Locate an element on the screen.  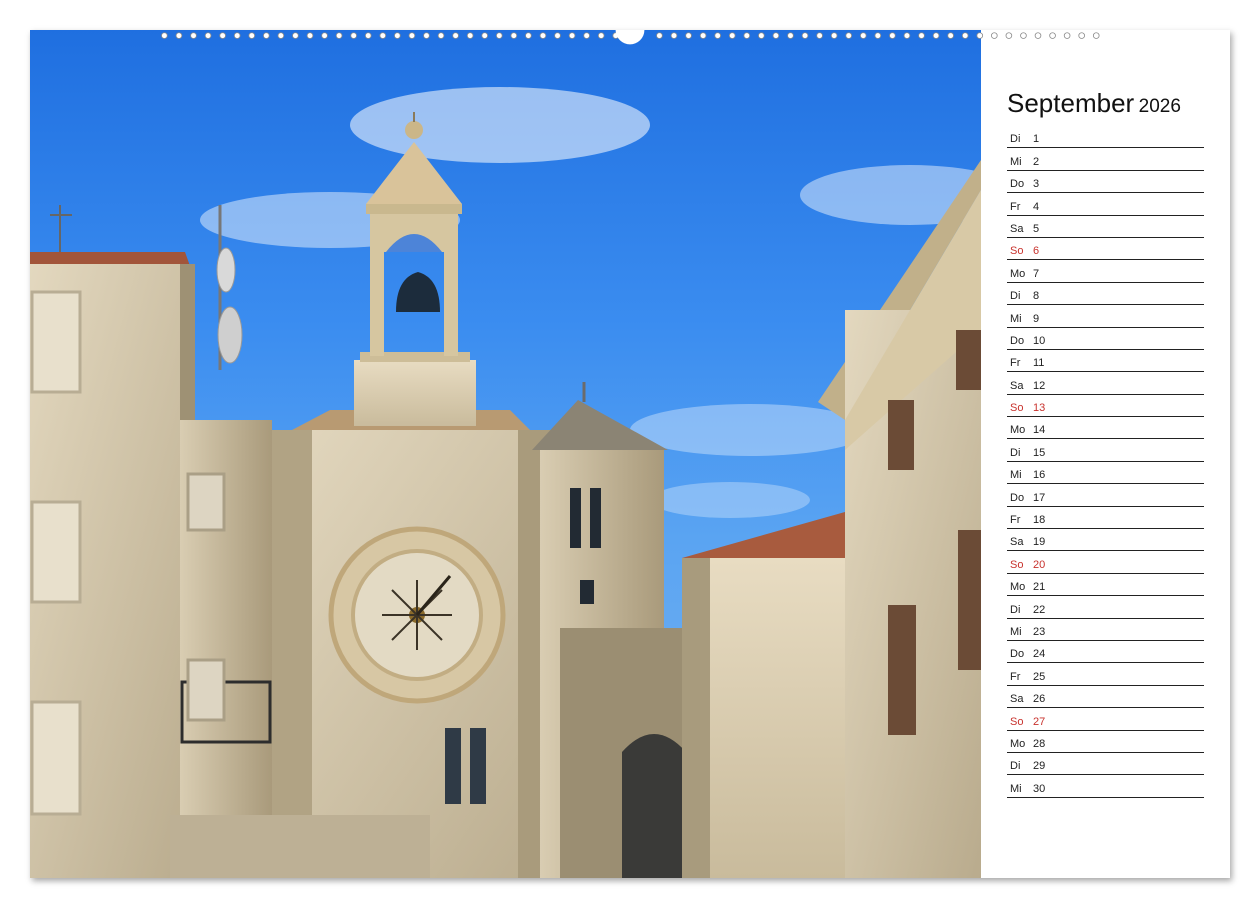
cloud is located at coordinates (500, 125).